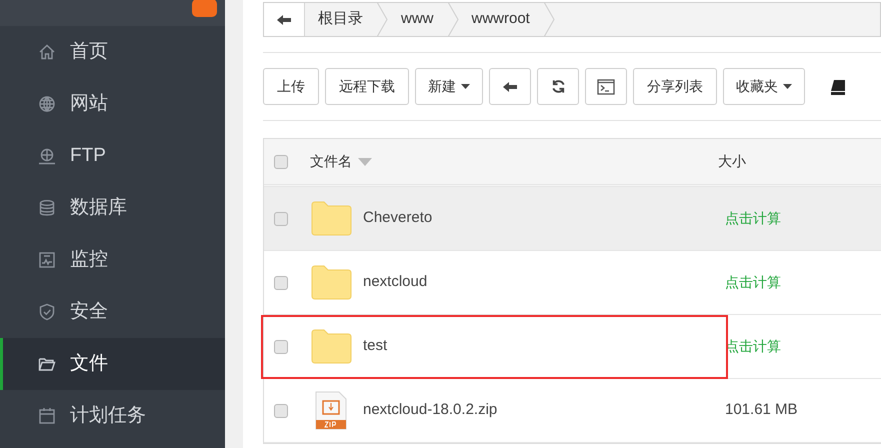 The width and height of the screenshot is (881, 448). What do you see at coordinates (112, 104) in the screenshot?
I see `sidebar-item: 网站` at bounding box center [112, 104].